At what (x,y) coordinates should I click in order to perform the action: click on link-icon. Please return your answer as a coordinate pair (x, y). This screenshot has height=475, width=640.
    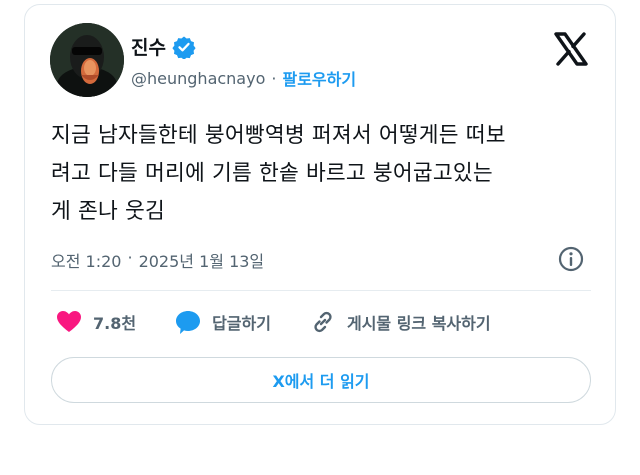
    Looking at the image, I should click on (323, 322).